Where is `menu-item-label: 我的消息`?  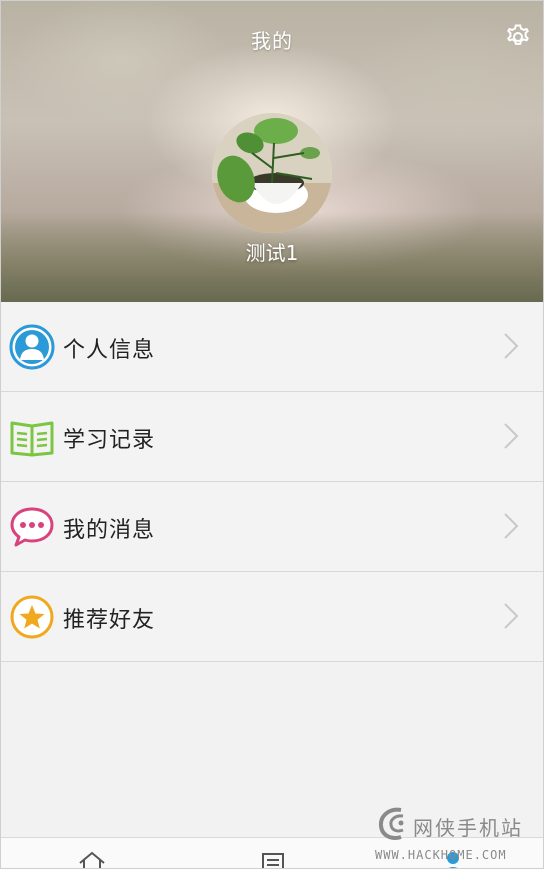 menu-item-label: 我的消息 is located at coordinates (109, 530).